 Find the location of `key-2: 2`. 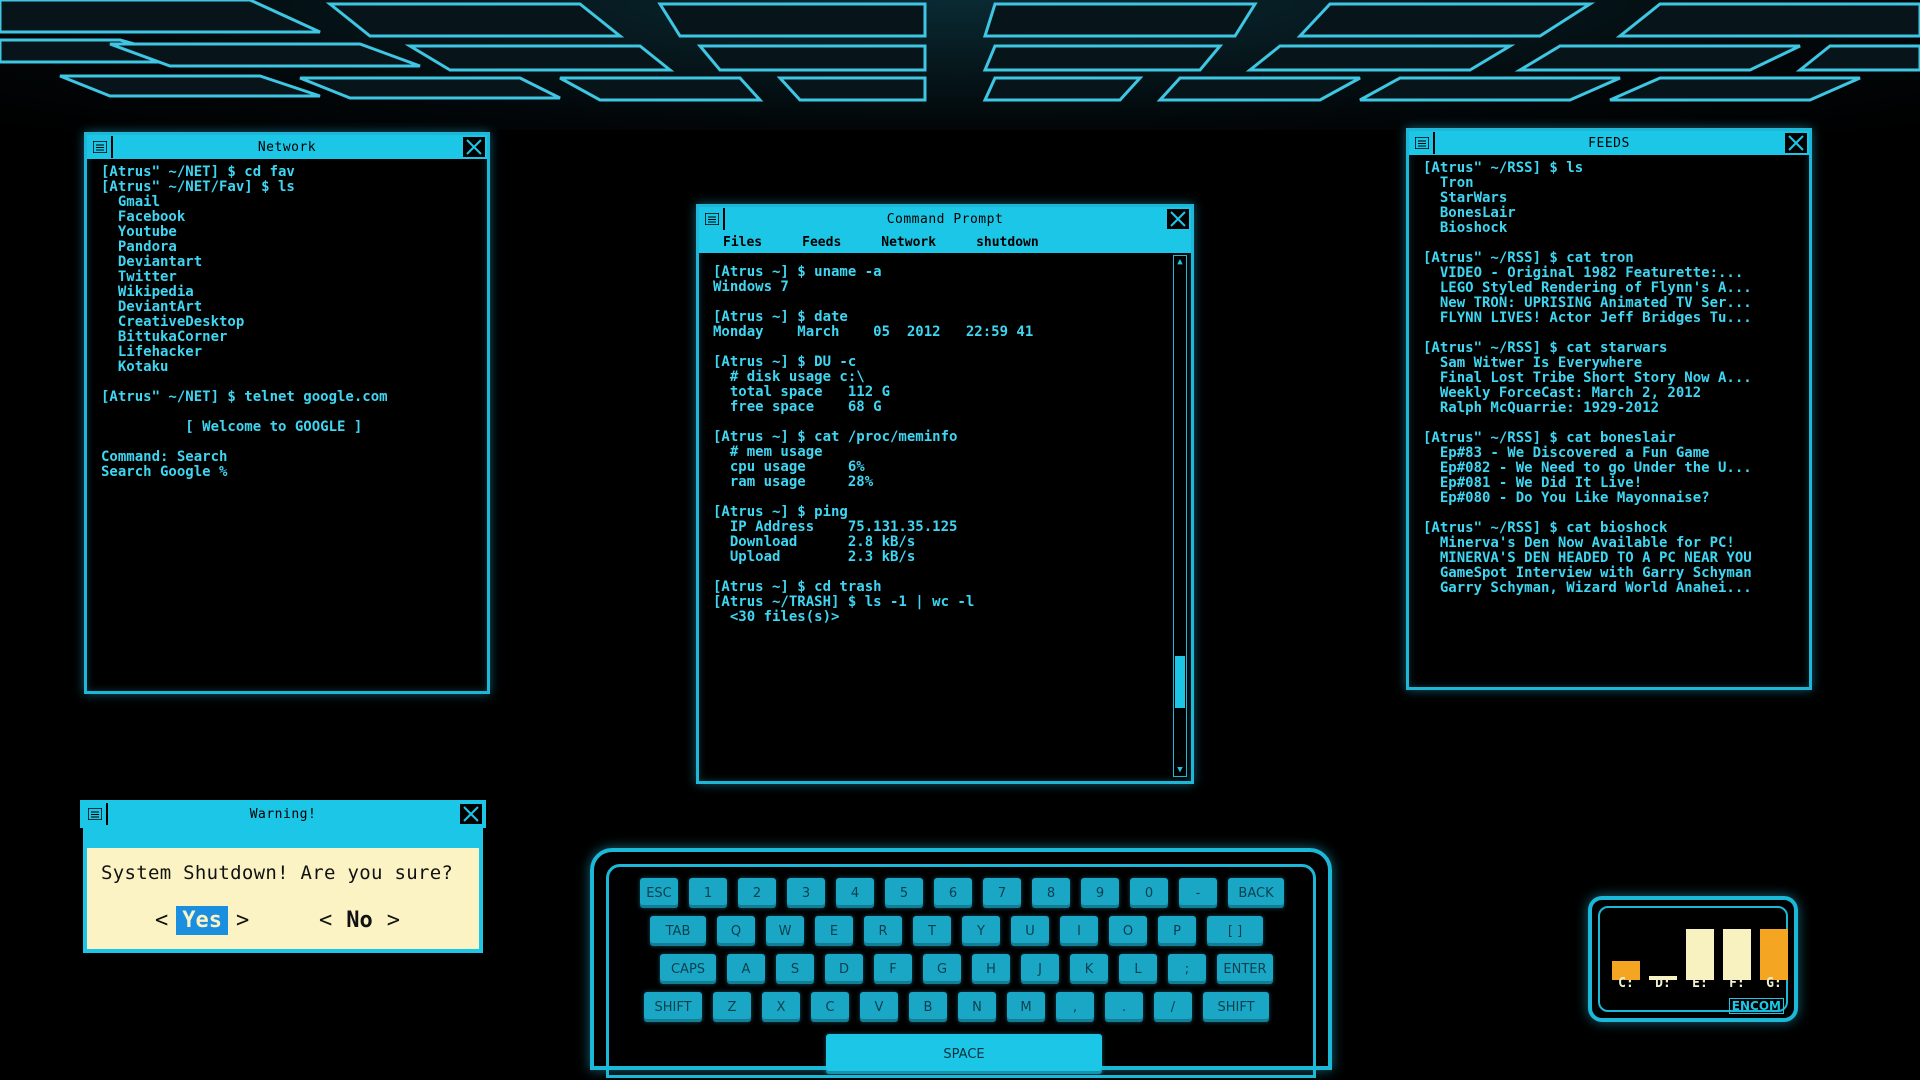

key-2: 2 is located at coordinates (757, 893).